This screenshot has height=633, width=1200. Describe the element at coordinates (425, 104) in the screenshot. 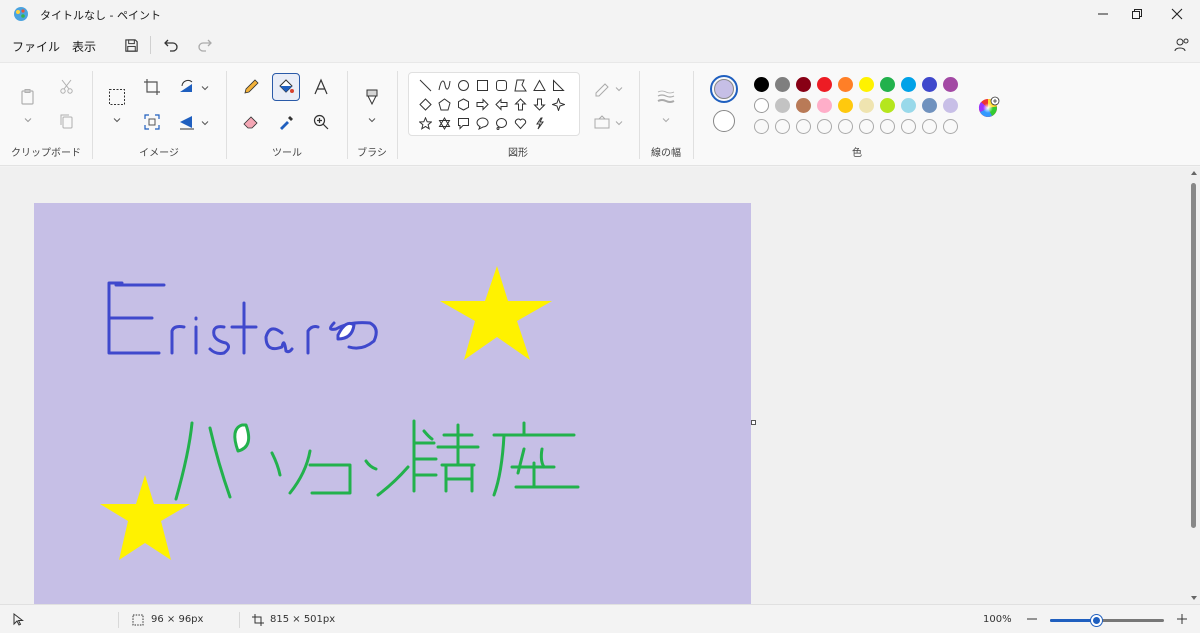

I see `diamond-shape` at that location.